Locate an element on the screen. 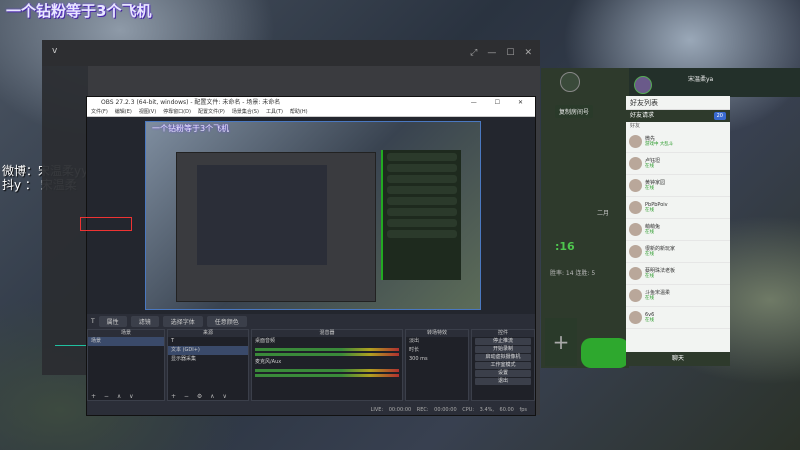 Image resolution: width=800 pixels, height=450 pixels. properties-button: 属性 is located at coordinates (112, 321).